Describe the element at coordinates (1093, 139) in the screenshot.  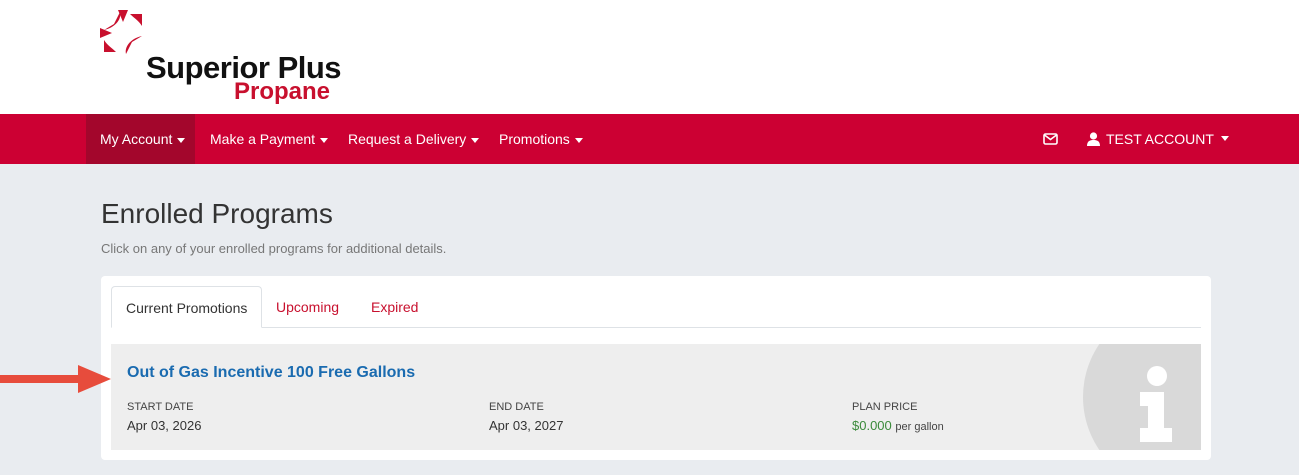
I see `user-icon` at that location.